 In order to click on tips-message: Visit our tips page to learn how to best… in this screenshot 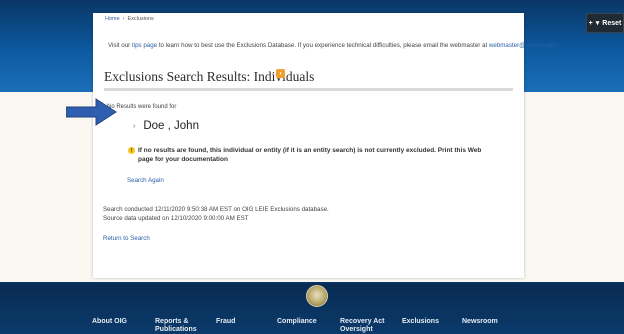, I will do `click(333, 45)`.